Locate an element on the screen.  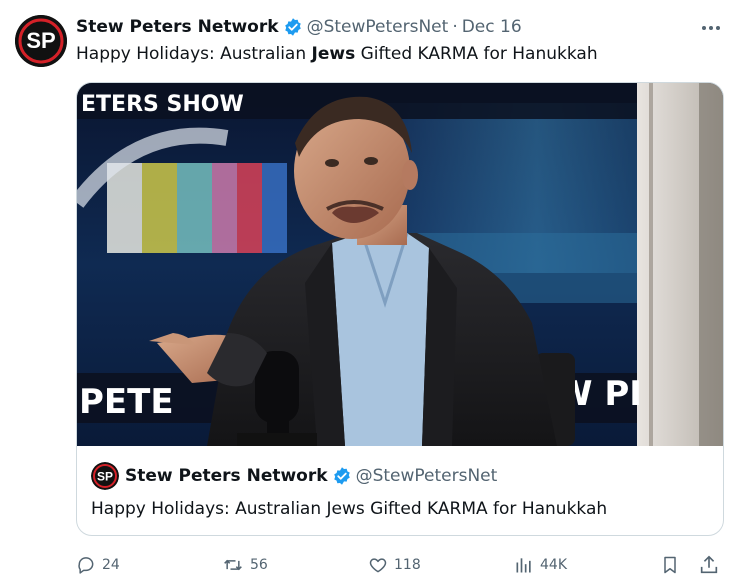
quote-header: SP Stew Peters Network @StewPetersNet is located at coordinates (294, 476).